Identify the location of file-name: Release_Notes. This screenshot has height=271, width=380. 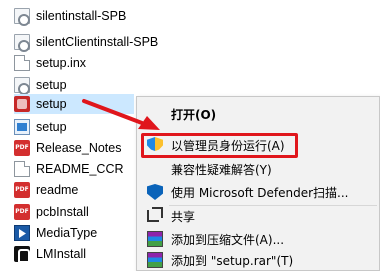
(79, 148).